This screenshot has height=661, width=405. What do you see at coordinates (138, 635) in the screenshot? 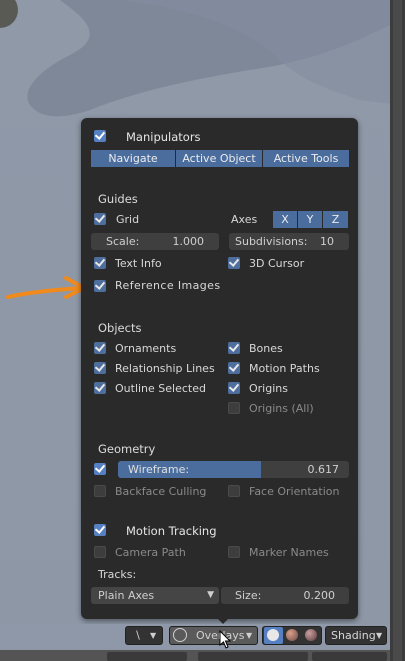
I see `snap-icon: ∖` at bounding box center [138, 635].